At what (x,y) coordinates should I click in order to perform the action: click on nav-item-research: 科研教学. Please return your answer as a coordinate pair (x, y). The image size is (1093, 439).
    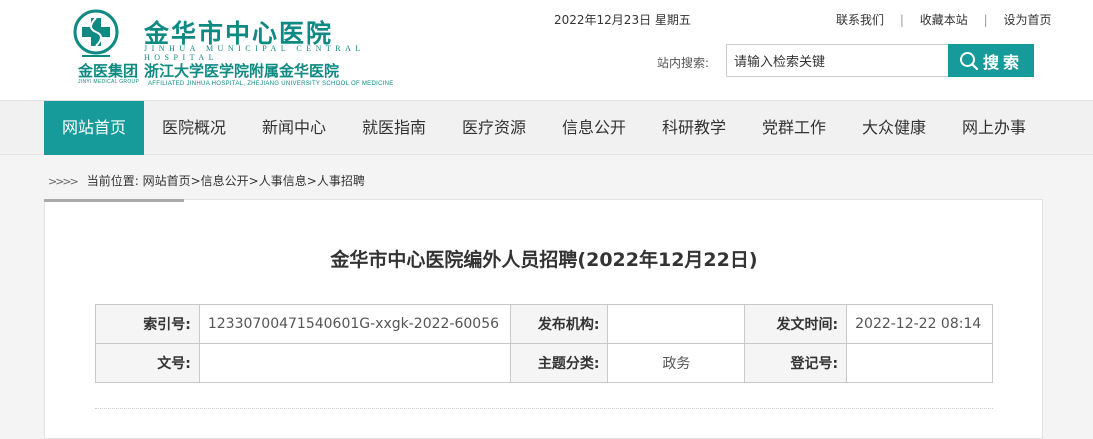
    Looking at the image, I should click on (694, 128).